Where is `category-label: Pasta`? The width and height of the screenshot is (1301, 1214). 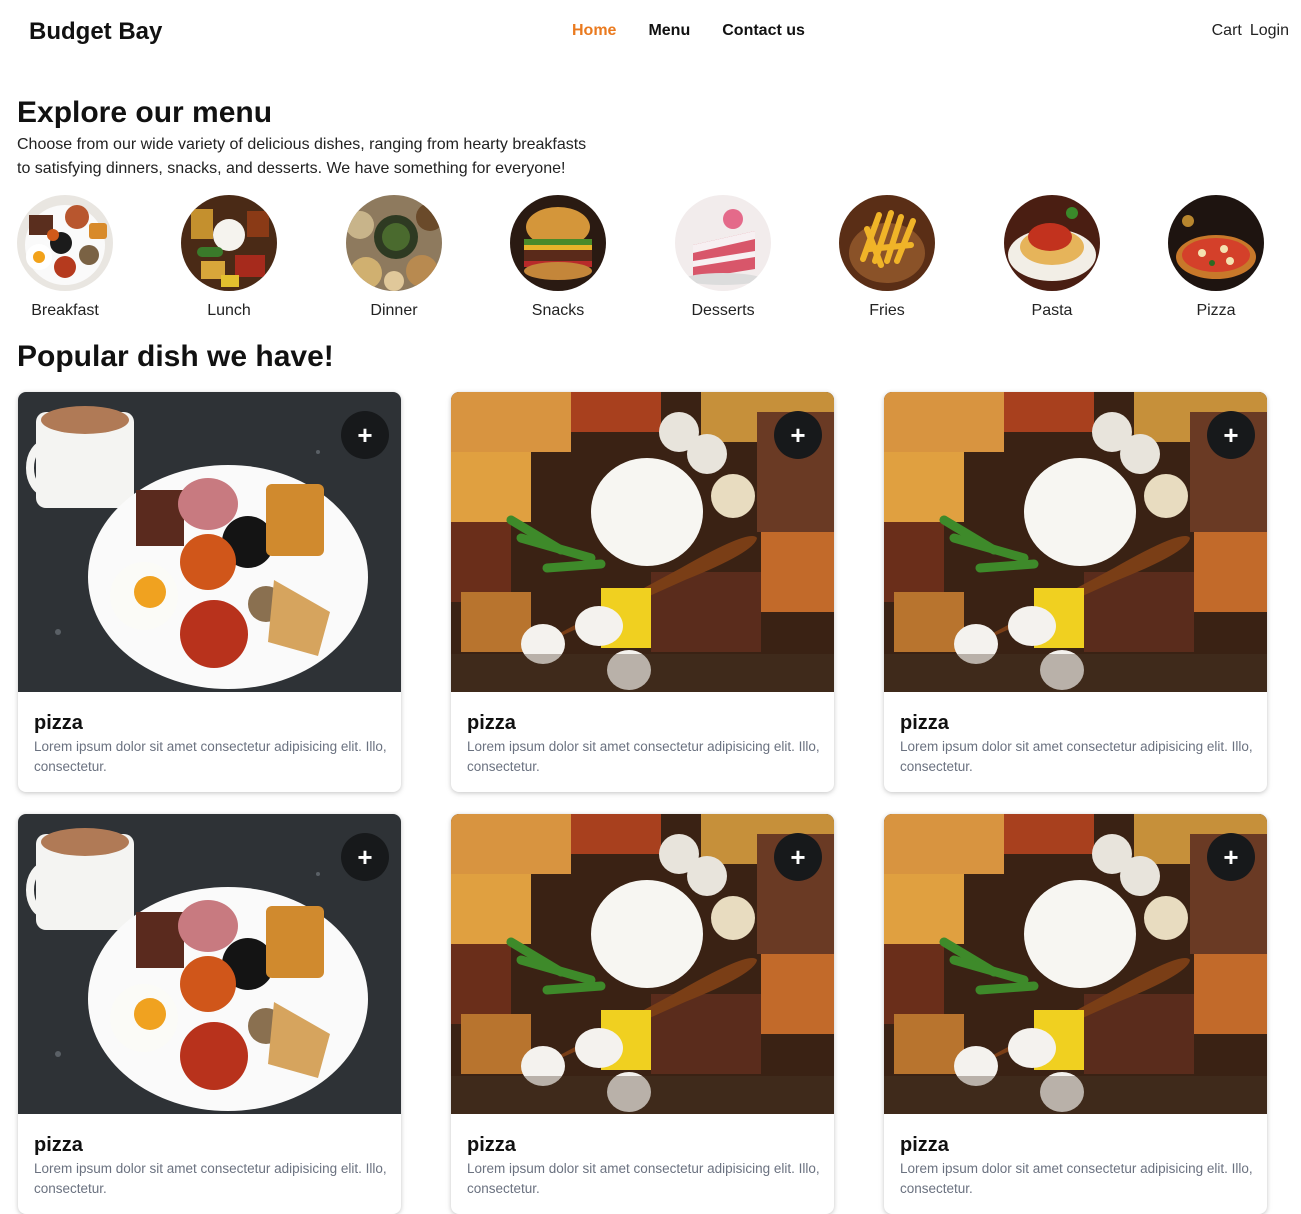
category-label: Pasta is located at coordinates (1052, 310).